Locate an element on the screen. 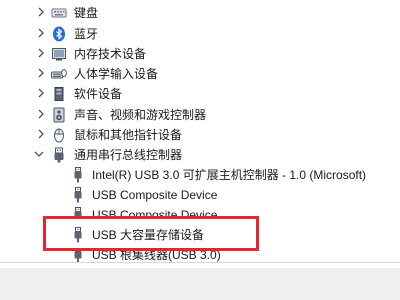 The image size is (400, 300). tree-item-bluetooth: 蓝牙 is located at coordinates (200, 34).